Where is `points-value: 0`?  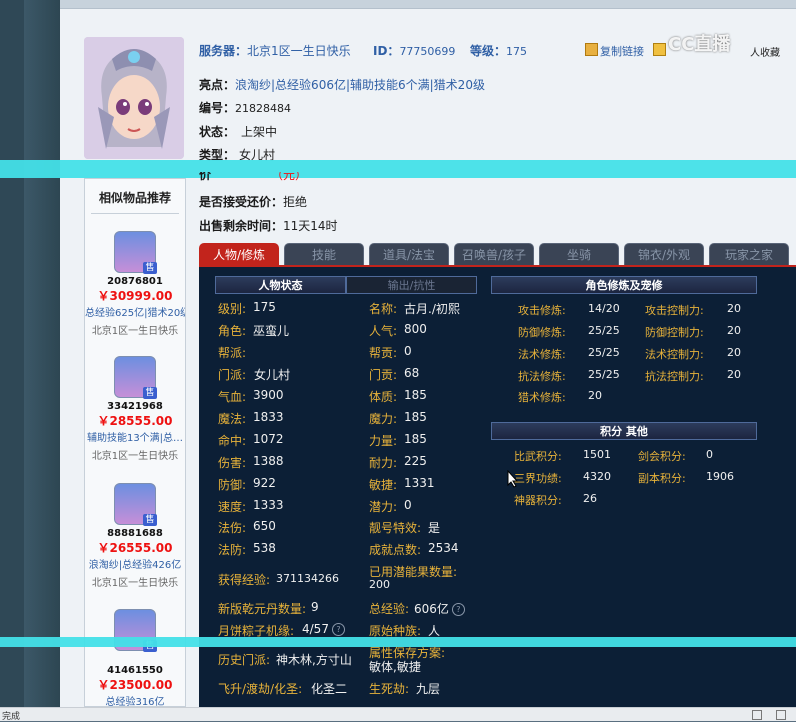
points-value: 0 is located at coordinates (709, 454).